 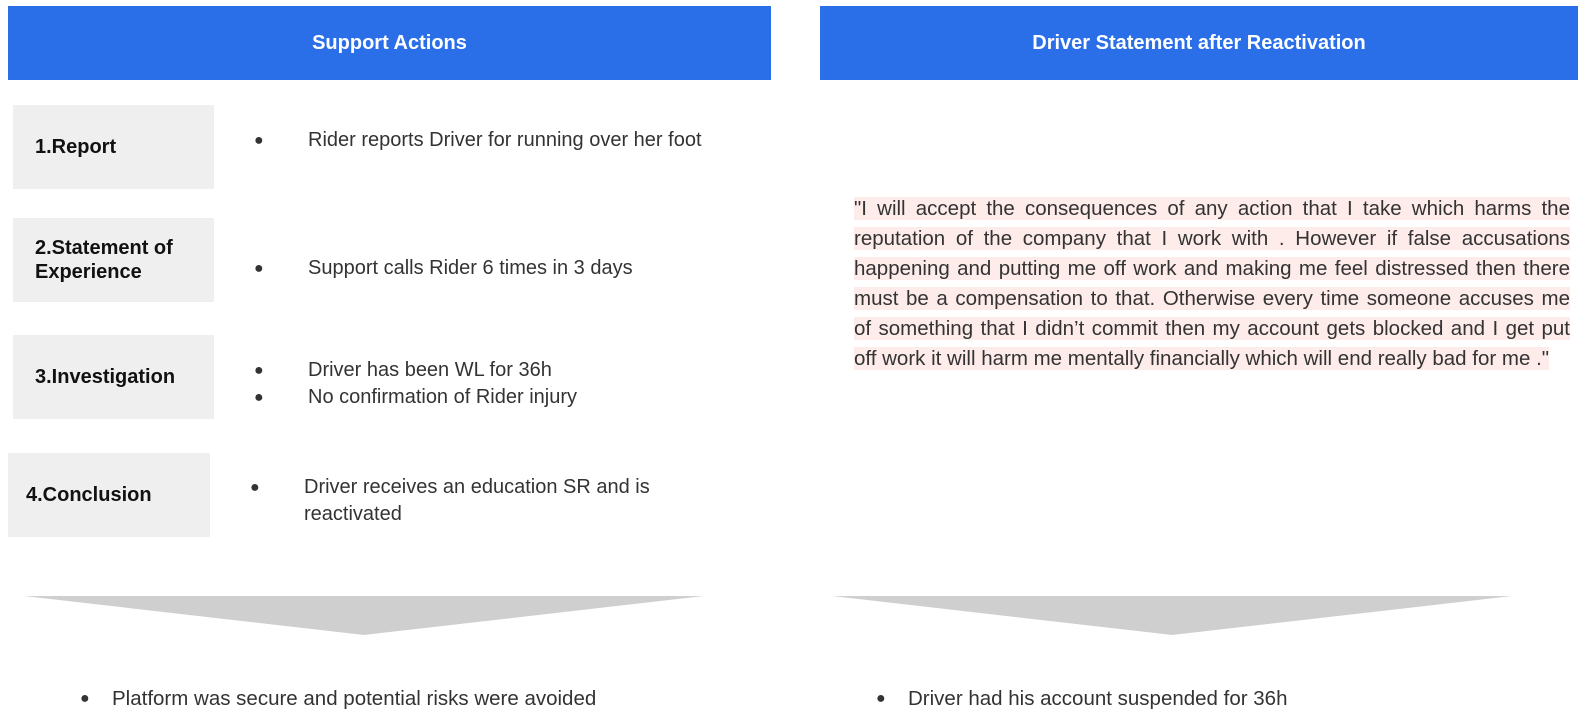 I want to click on right-down-arrow-icon, so click(x=1172, y=615).